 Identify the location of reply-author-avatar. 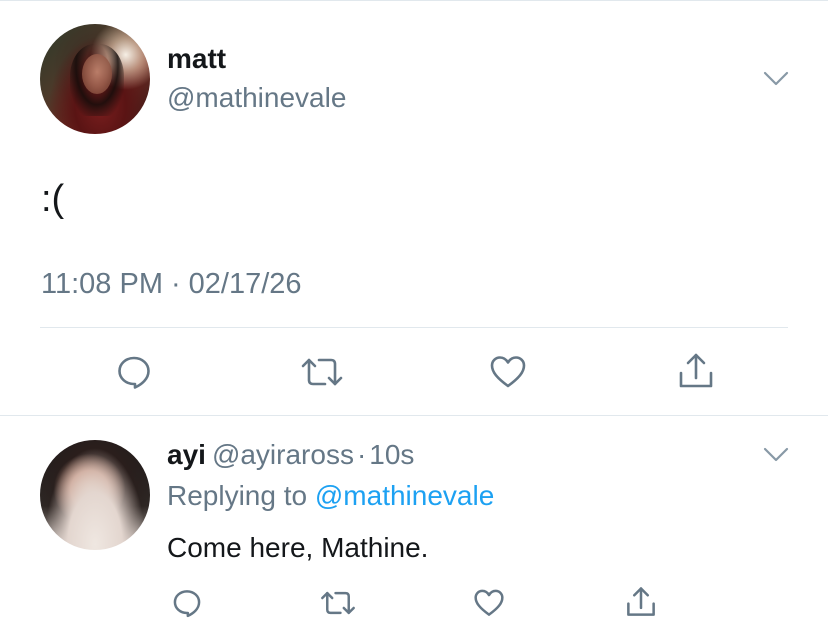
(95, 495).